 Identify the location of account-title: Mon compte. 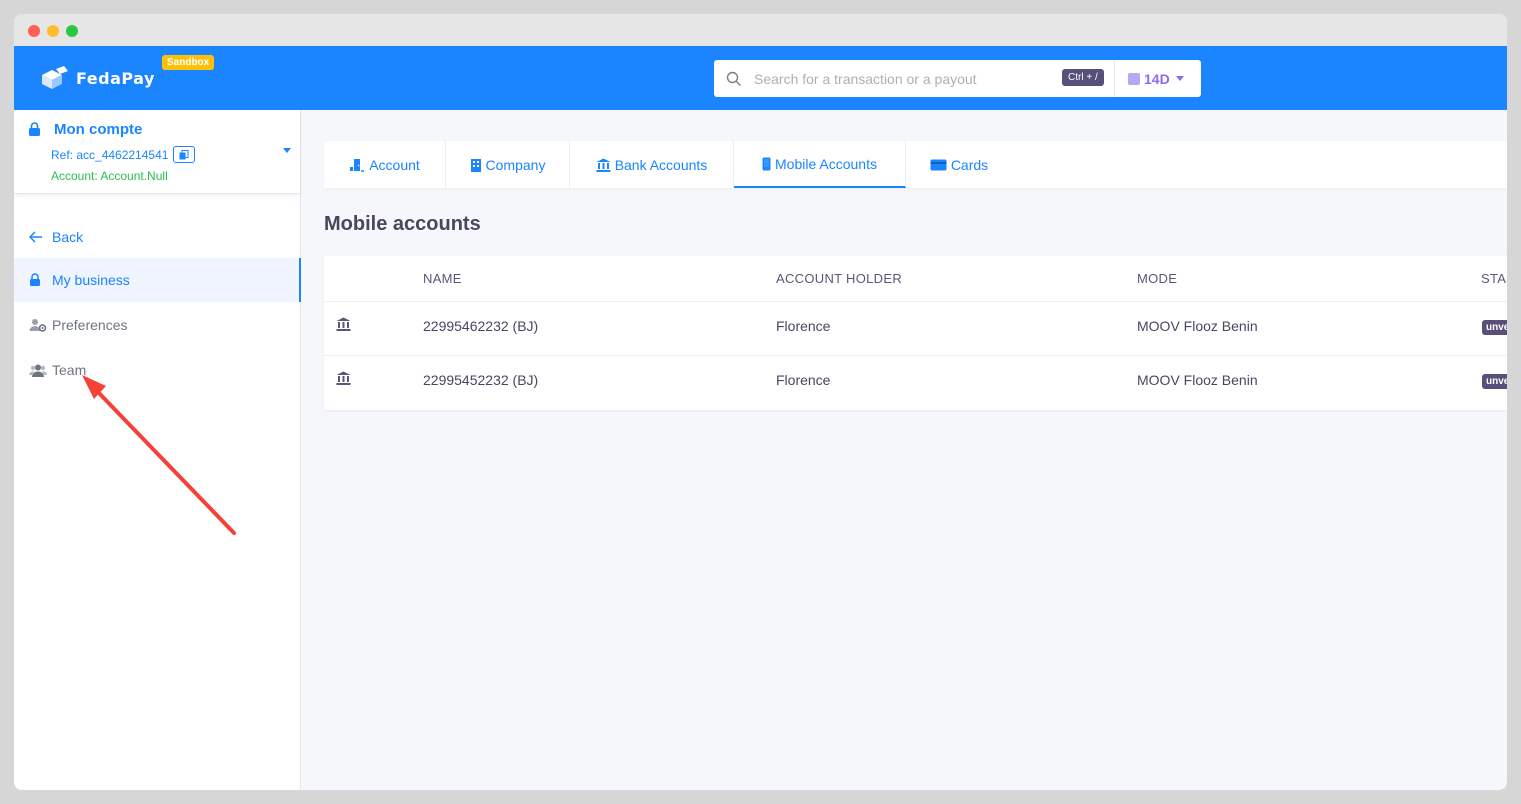
(98, 129).